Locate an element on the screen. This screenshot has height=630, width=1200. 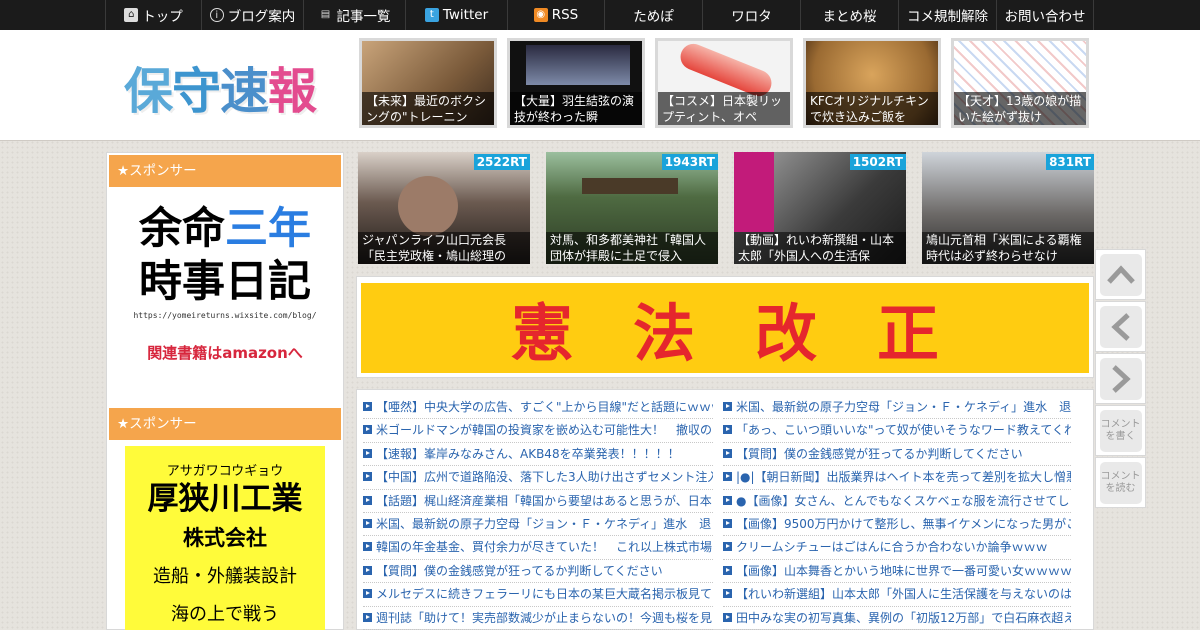
twitter-icon: t is located at coordinates (431, 15).